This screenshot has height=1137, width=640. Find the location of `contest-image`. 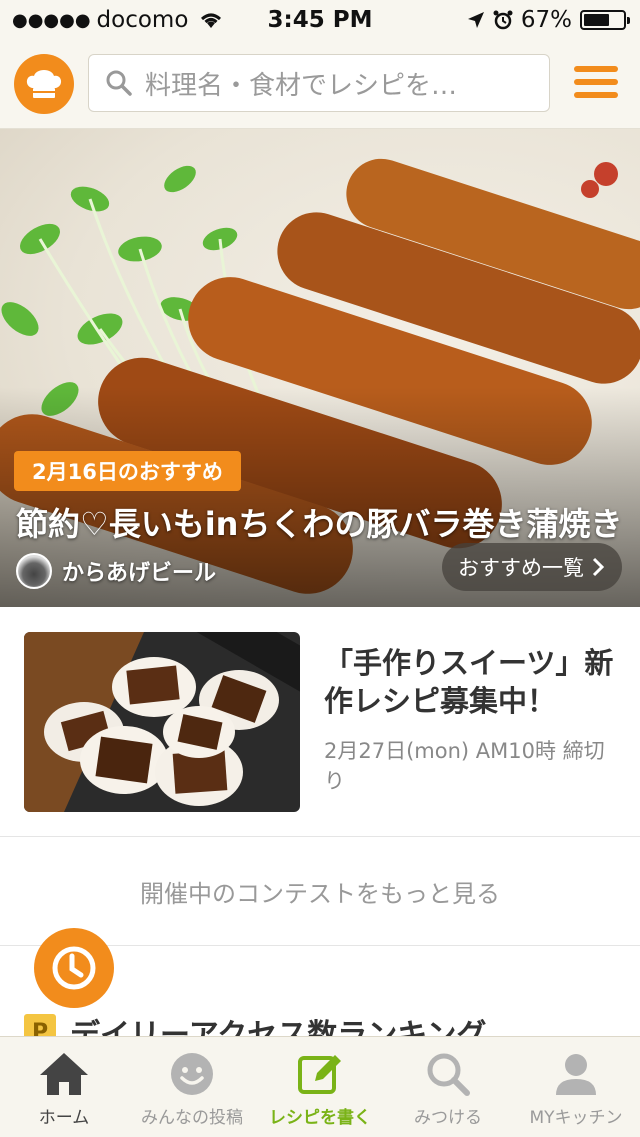

contest-image is located at coordinates (162, 722).